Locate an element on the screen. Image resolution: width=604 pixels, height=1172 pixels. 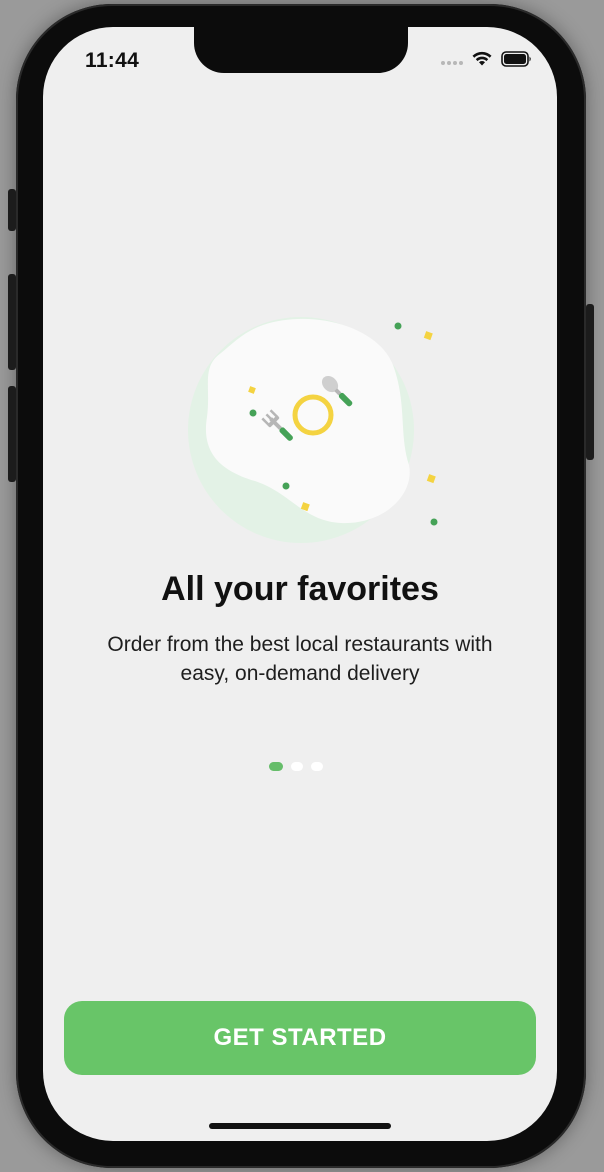
battery-icon is located at coordinates (517, 61).